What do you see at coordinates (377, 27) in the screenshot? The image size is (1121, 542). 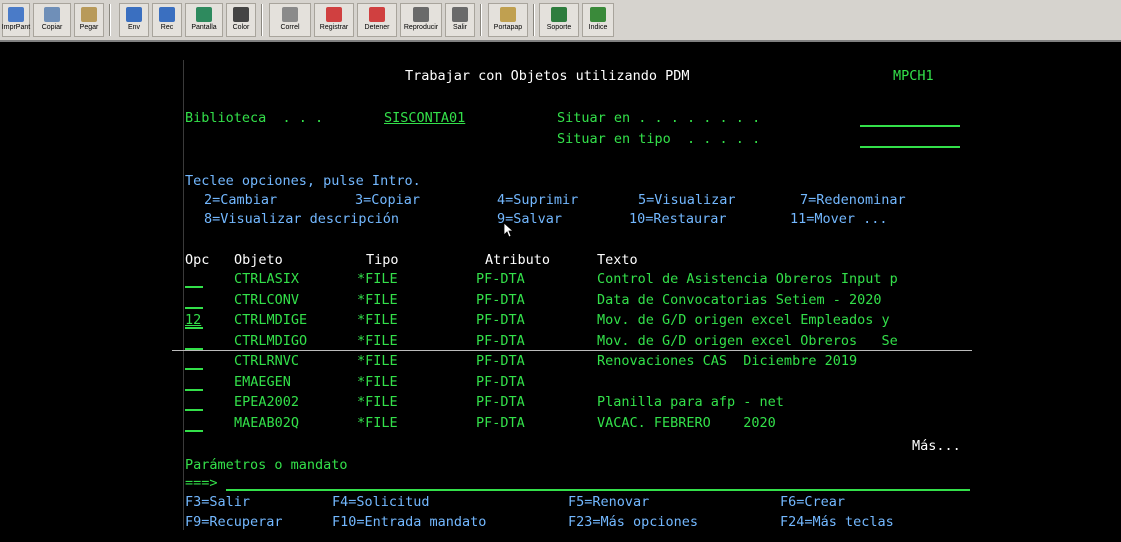 I see `toolbar-button-label: Detener` at bounding box center [377, 27].